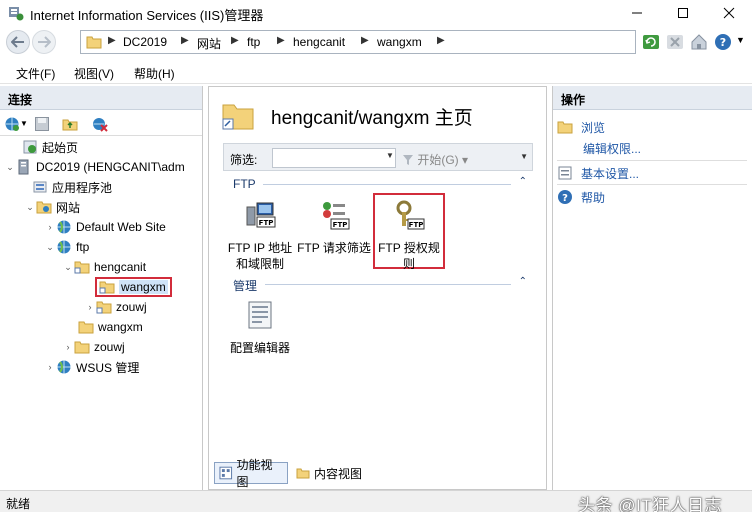 Image resolution: width=752 pixels, height=512 pixels. Describe the element at coordinates (581, 127) in the screenshot. I see `action-browse: 浏览` at that location.